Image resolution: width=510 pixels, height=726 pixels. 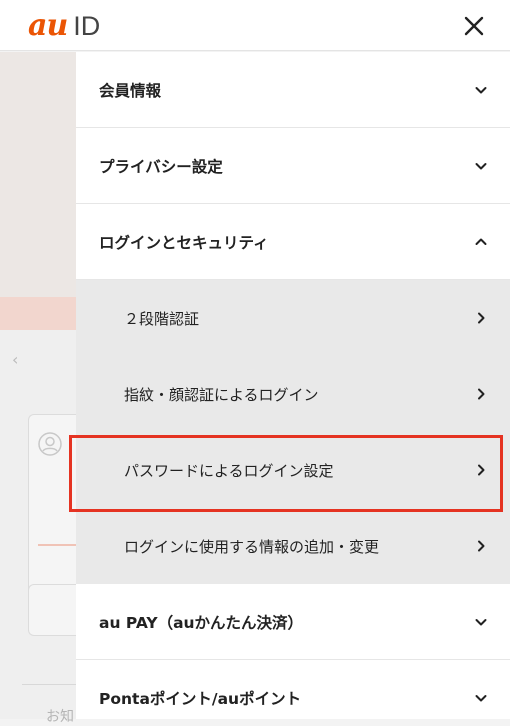 What do you see at coordinates (130, 90) in the screenshot?
I see `menu-item-label: 会員情報` at bounding box center [130, 90].